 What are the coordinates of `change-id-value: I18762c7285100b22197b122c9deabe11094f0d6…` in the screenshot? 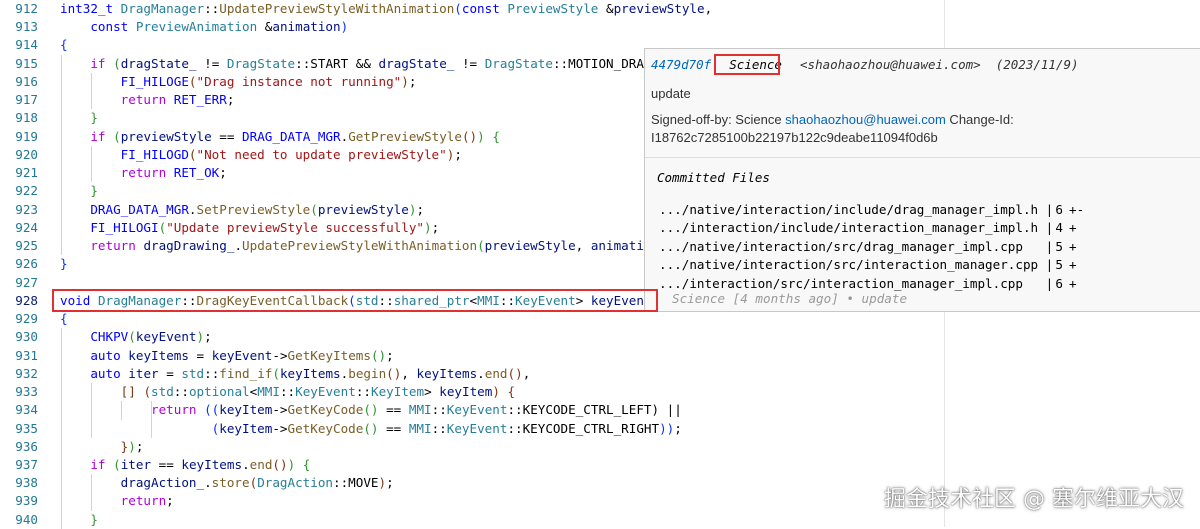 It's located at (794, 137).